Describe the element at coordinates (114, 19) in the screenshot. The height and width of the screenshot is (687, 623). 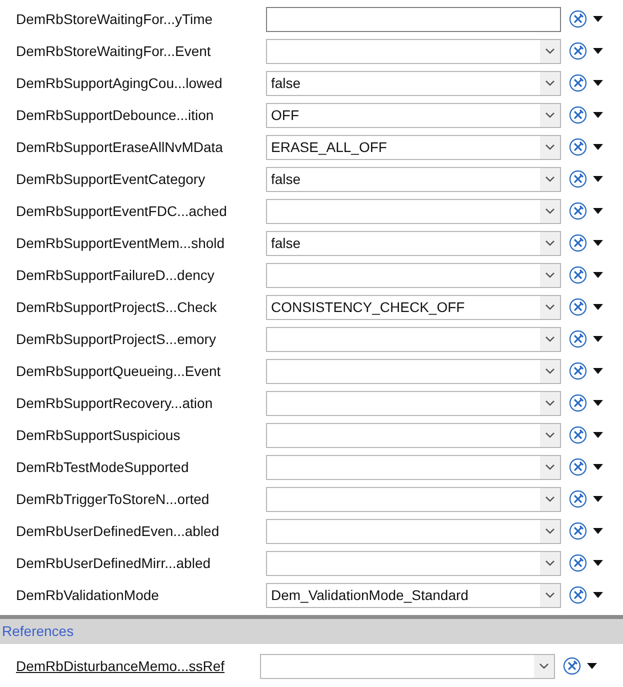
I see `parameter-label: DemRbStoreWaitingFor...yTime` at that location.